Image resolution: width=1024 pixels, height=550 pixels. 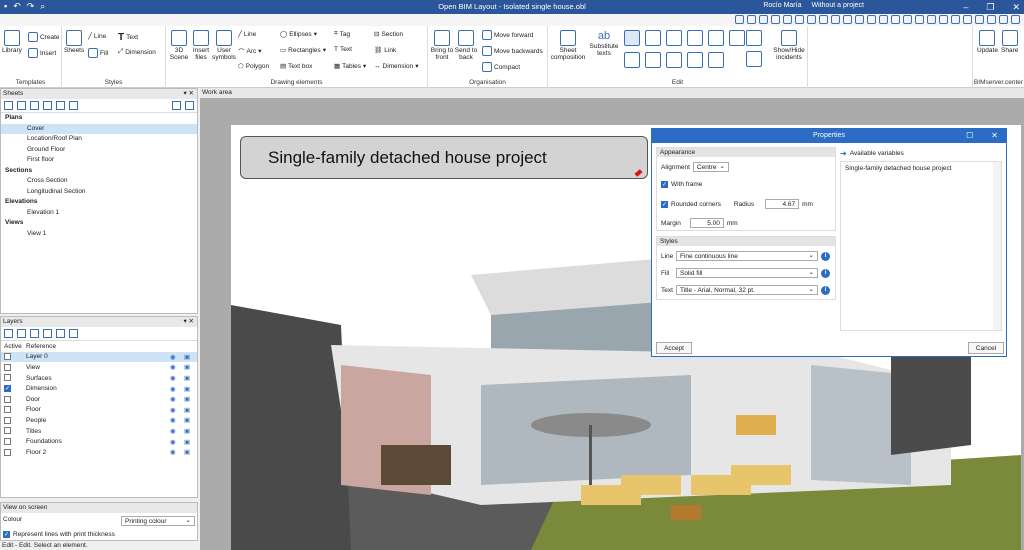 I want to click on match-properties-icon, so click(x=716, y=60).